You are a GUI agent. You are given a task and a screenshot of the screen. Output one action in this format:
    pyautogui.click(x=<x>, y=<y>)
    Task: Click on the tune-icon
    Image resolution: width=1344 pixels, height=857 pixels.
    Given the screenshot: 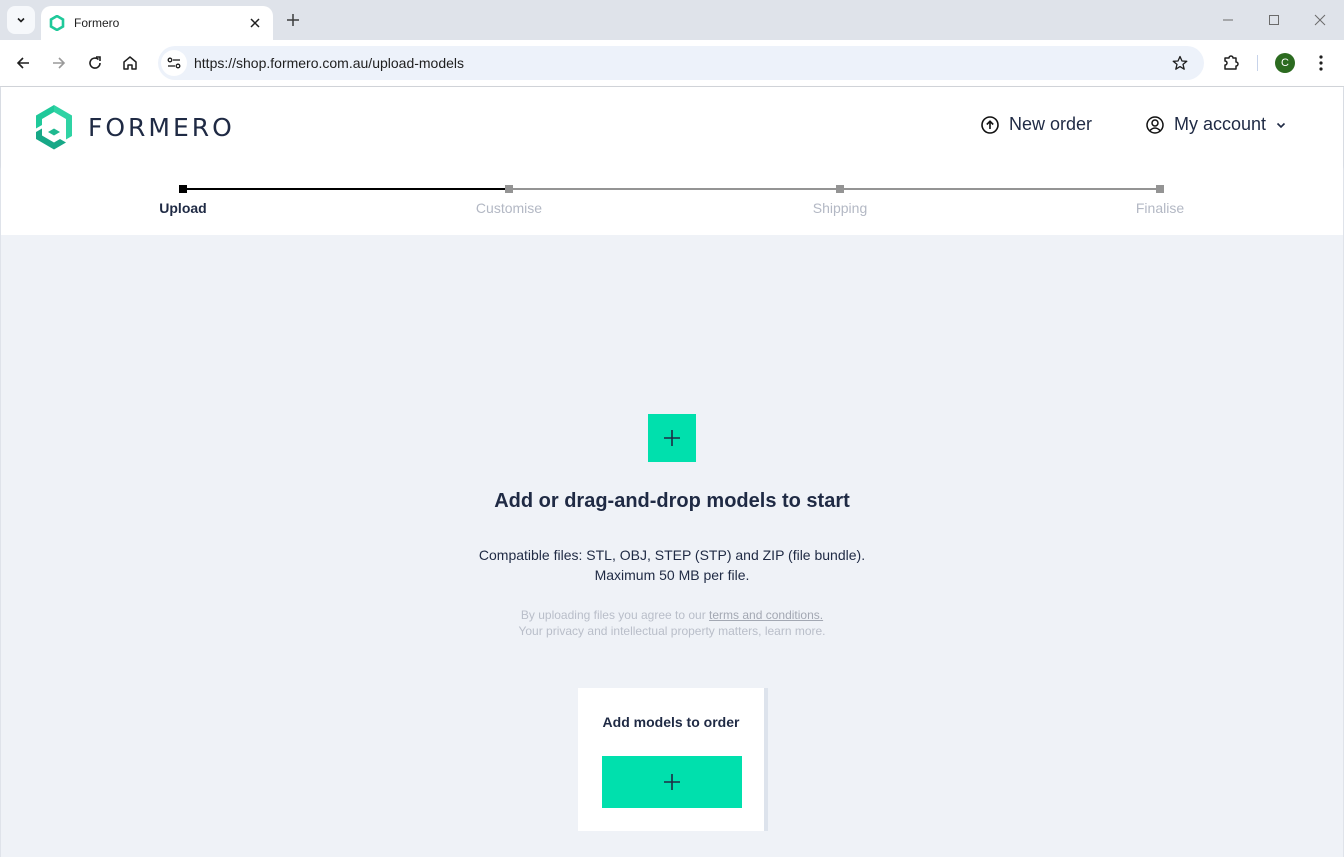 What is the action you would take?
    pyautogui.click(x=174, y=63)
    